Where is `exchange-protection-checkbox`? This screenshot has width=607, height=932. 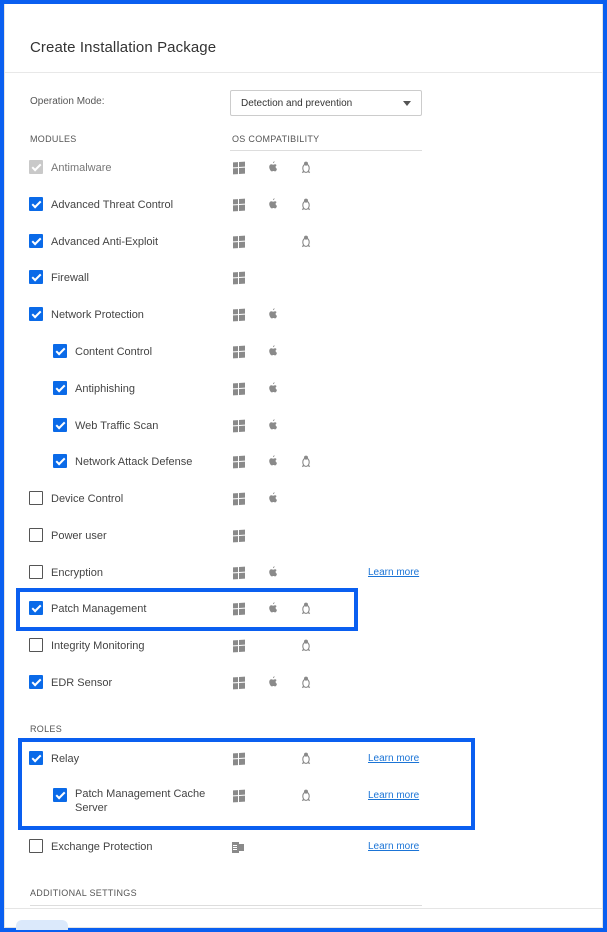 exchange-protection-checkbox is located at coordinates (36, 846).